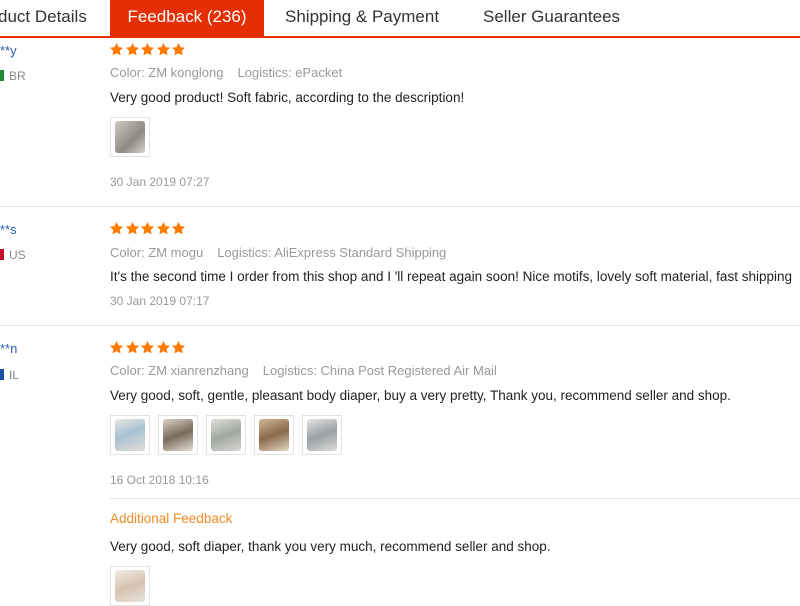  I want to click on country-code: IL, so click(14, 375).